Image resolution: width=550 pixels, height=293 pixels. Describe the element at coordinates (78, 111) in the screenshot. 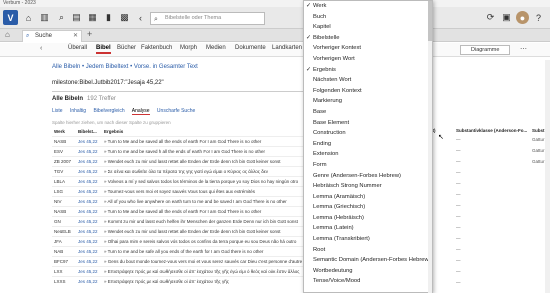

I see `view-tab-inline: Inhaltig` at that location.